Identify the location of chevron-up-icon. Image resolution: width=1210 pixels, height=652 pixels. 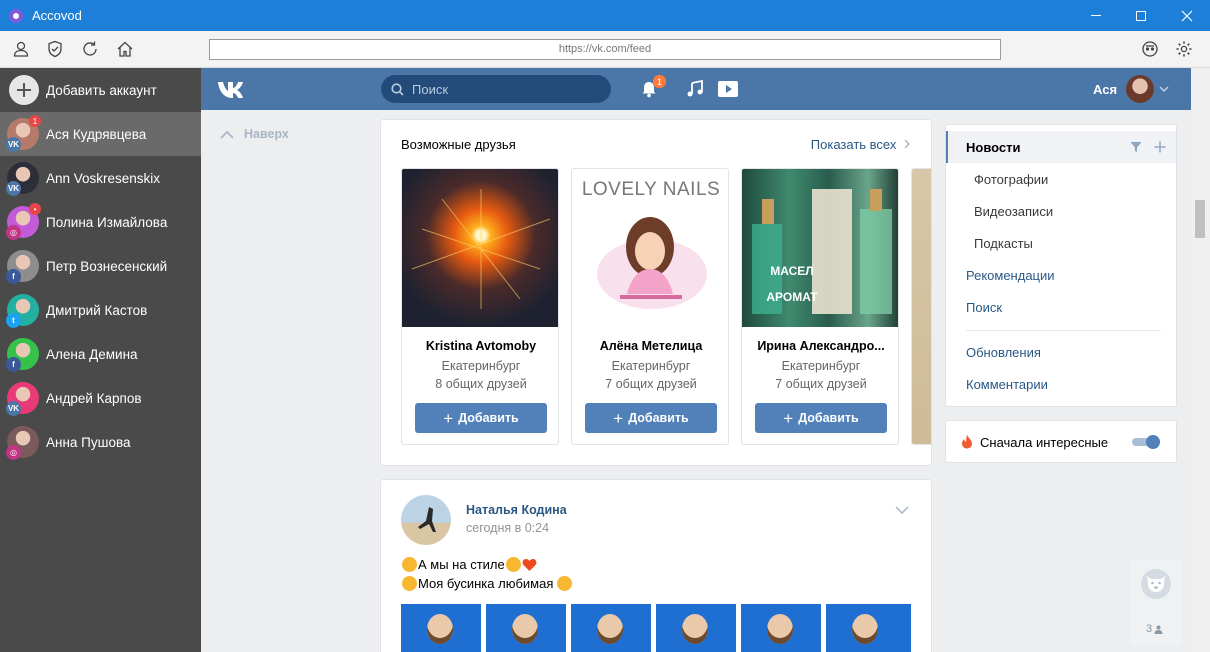
(227, 134).